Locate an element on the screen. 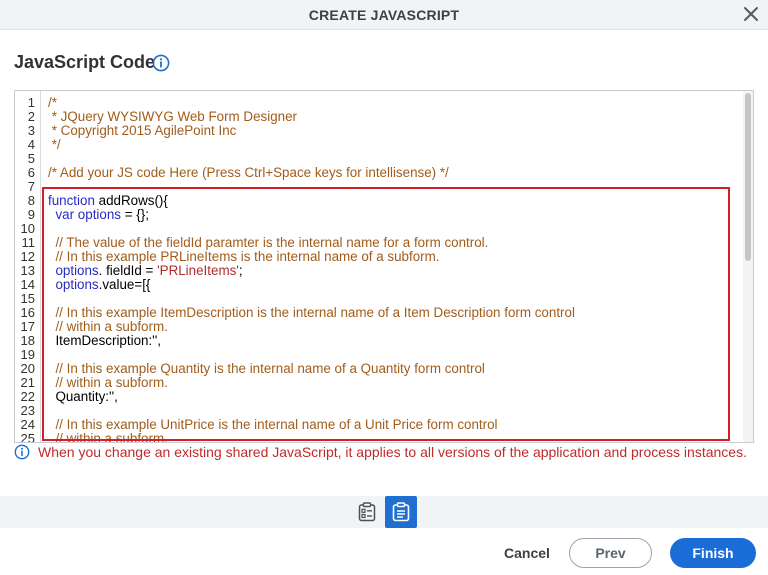 This screenshot has height=575, width=768. code-line: var options = {}; is located at coordinates (98, 214).